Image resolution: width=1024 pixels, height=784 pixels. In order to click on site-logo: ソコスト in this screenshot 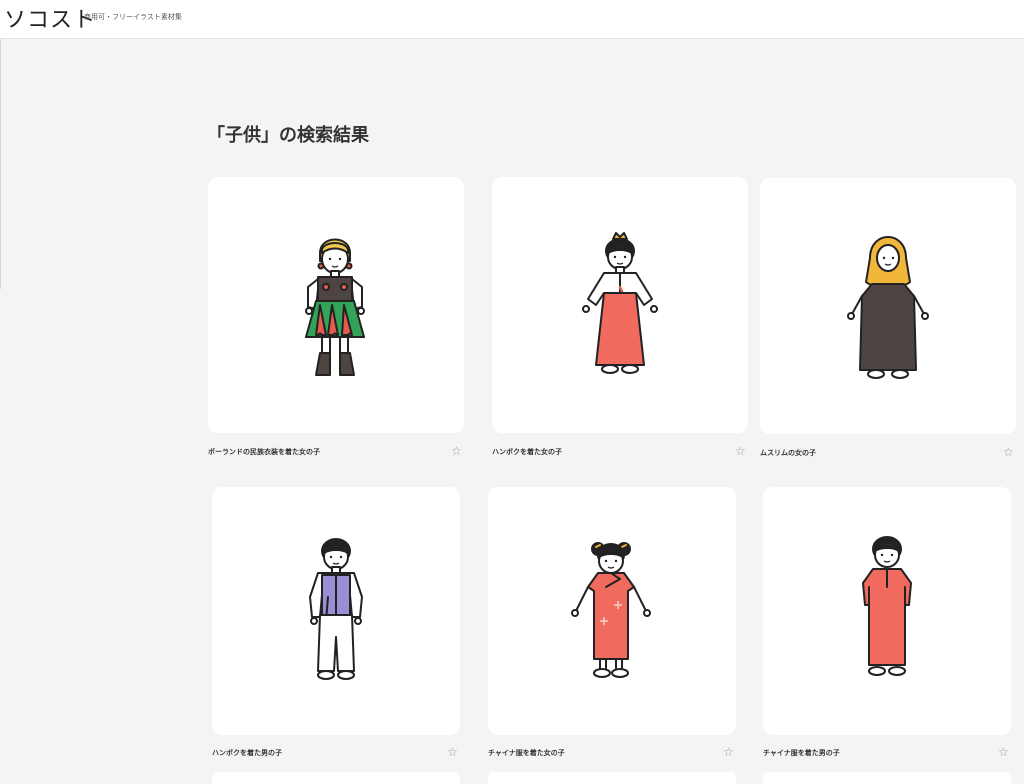, I will do `click(50, 18)`.